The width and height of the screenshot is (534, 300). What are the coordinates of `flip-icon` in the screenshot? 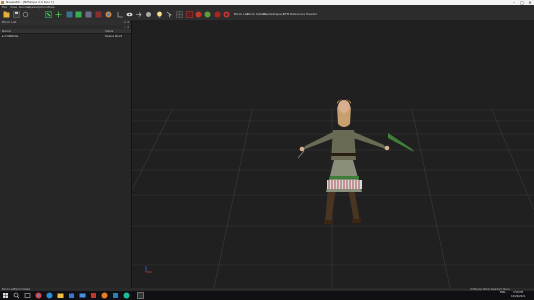 It's located at (138, 14).